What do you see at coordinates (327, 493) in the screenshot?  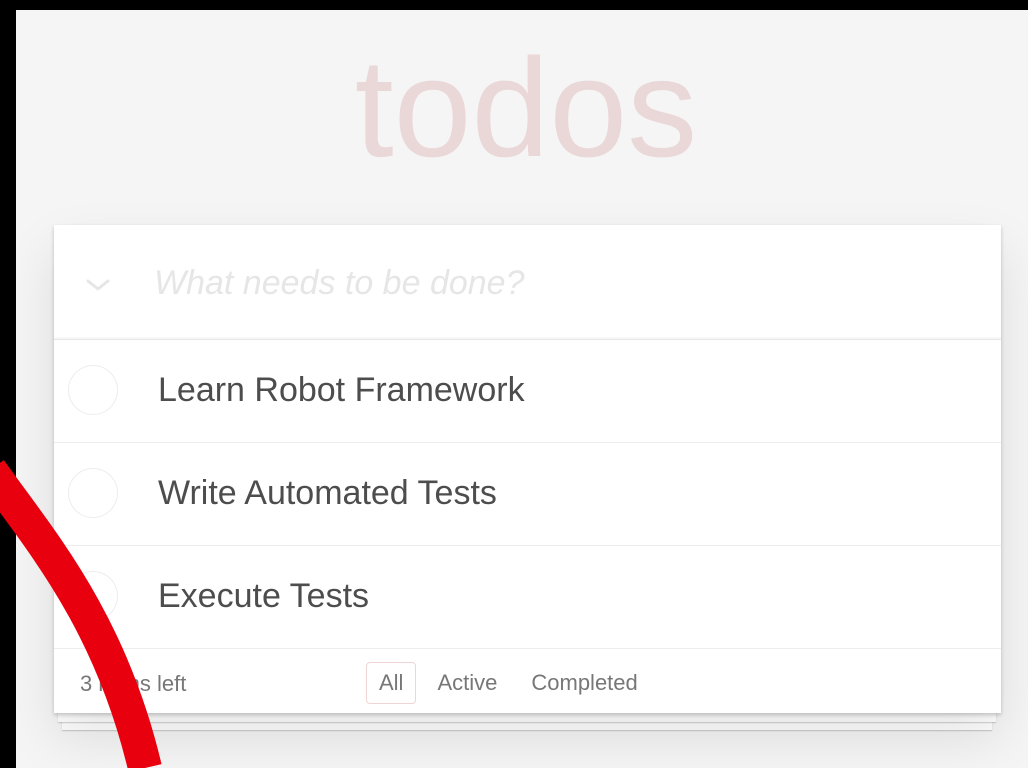 I see `todo-label: Write Automated Tests` at bounding box center [327, 493].